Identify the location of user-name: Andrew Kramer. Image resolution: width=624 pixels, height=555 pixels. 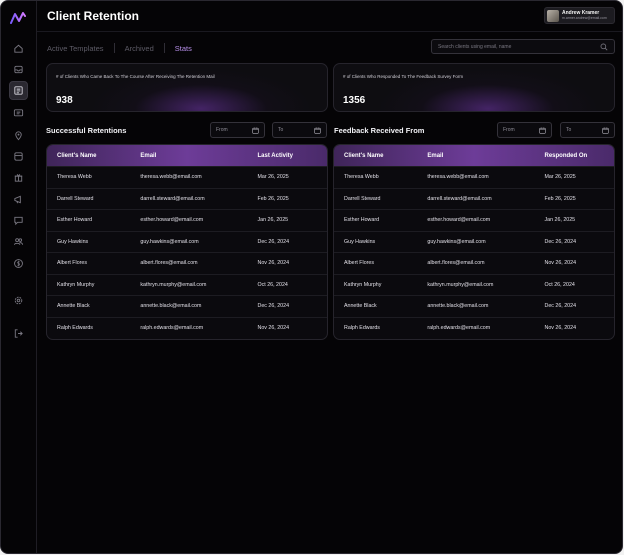
(581, 12).